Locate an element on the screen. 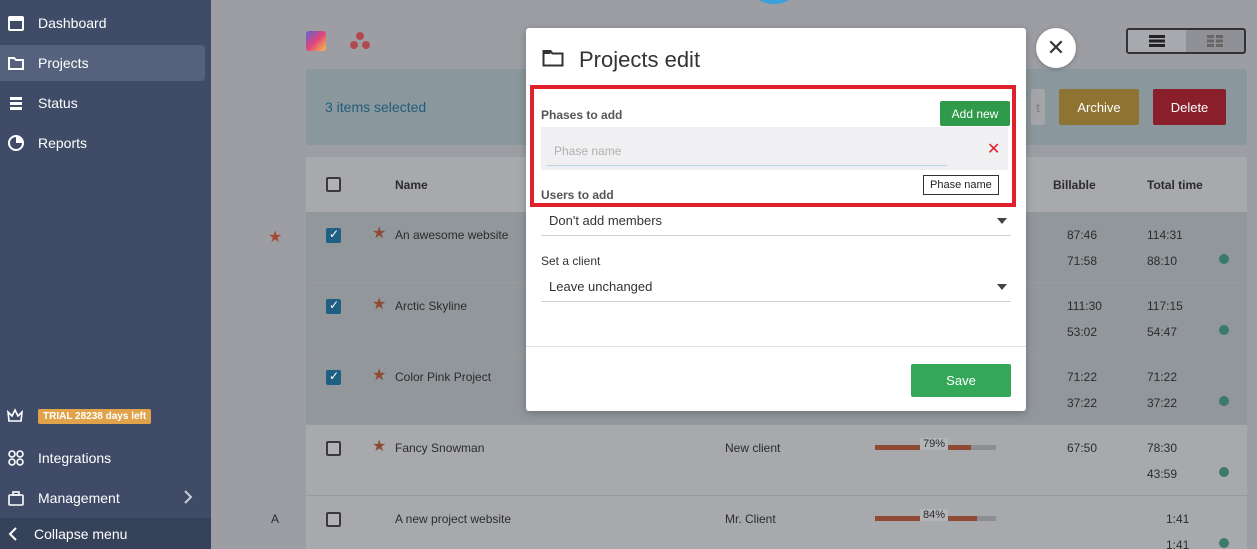 This screenshot has width=1257, height=549. progress-label: 84% is located at coordinates (934, 515).